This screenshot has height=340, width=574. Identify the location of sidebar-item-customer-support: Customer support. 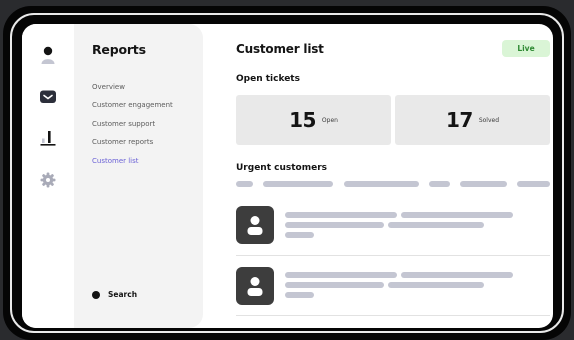
(132, 128).